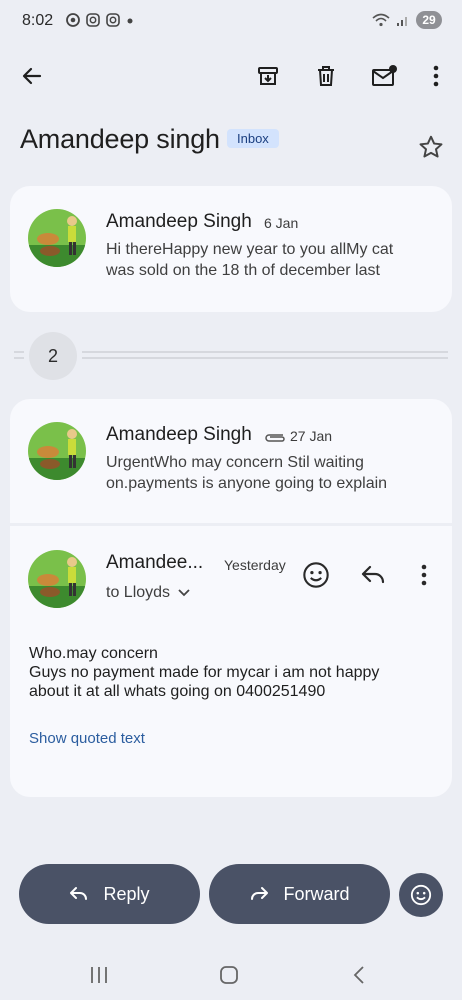 The image size is (462, 1000). I want to click on message-date: Yesterday, so click(255, 565).